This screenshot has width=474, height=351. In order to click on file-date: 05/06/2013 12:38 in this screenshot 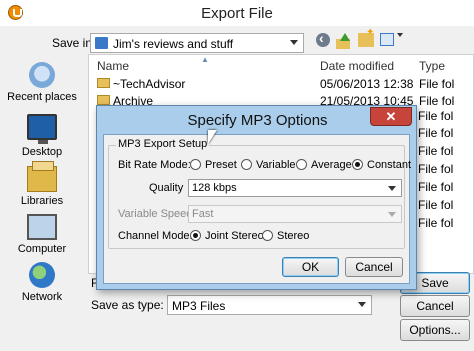, I will do `click(367, 84)`.